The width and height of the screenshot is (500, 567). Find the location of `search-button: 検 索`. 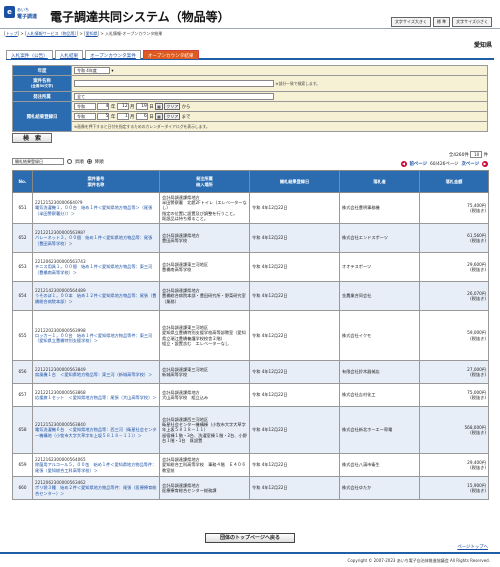

search-button: 検 索 is located at coordinates (32, 138).